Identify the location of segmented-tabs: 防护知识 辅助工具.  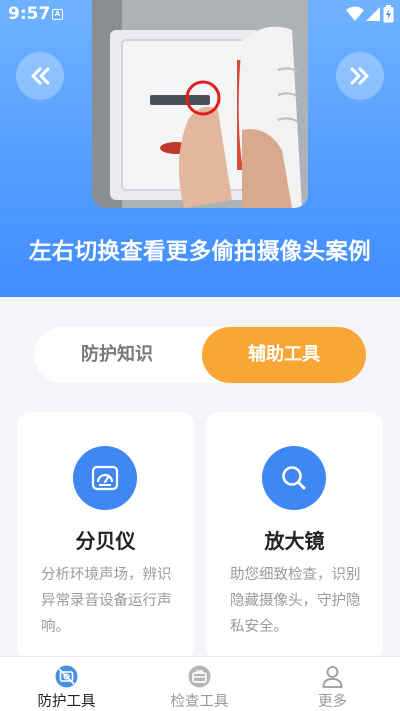
(200, 355).